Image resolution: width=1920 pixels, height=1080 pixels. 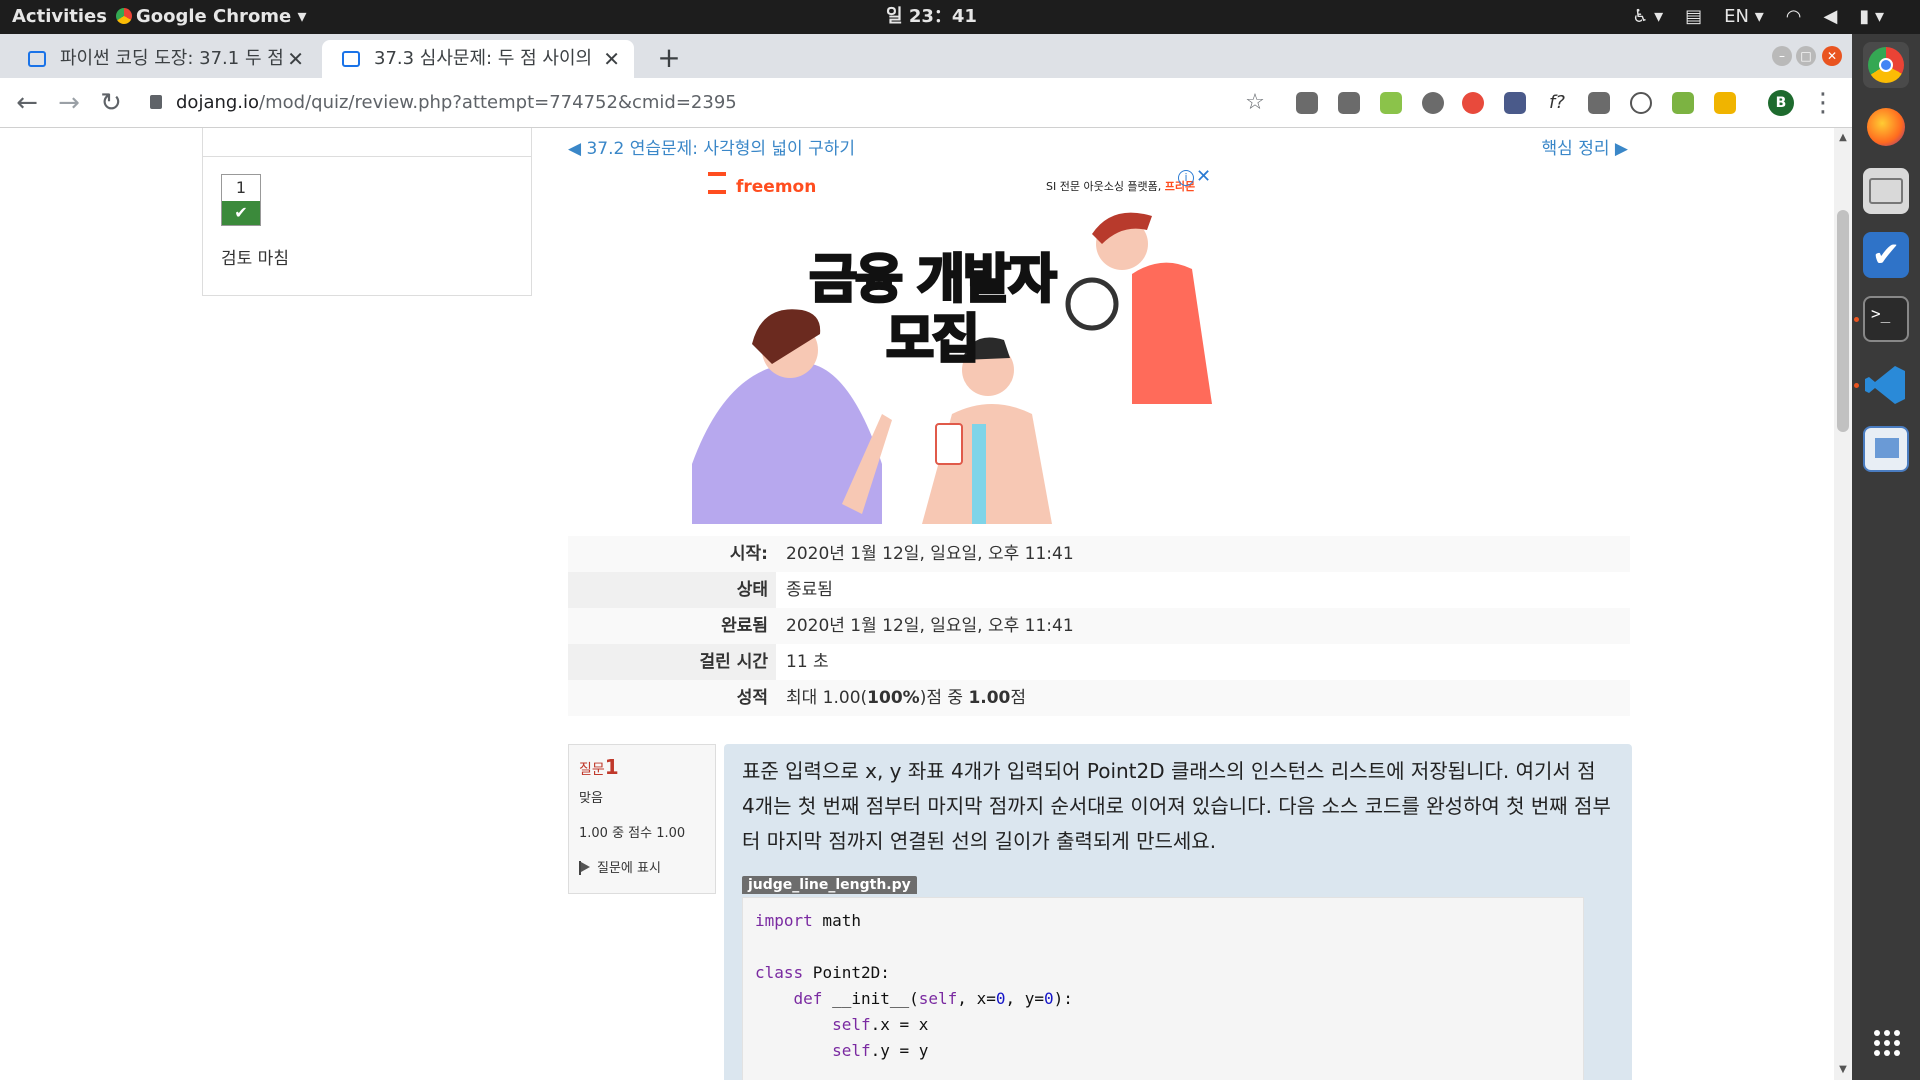 What do you see at coordinates (1683, 103) in the screenshot?
I see `extension-pen-icon` at bounding box center [1683, 103].